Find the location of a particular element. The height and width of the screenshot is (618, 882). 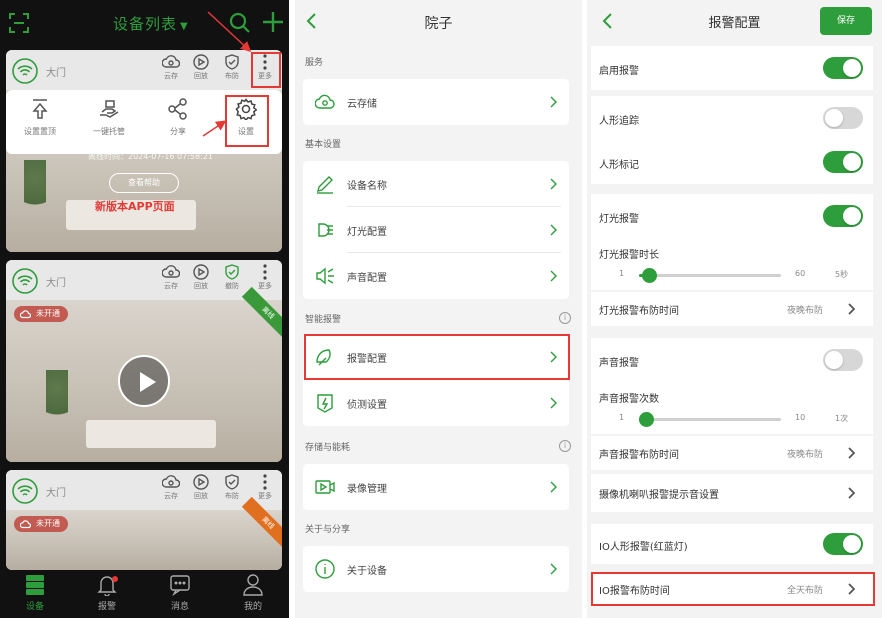

row-sound-count: 声音报警次数 1 10 1次 is located at coordinates (732, 408).